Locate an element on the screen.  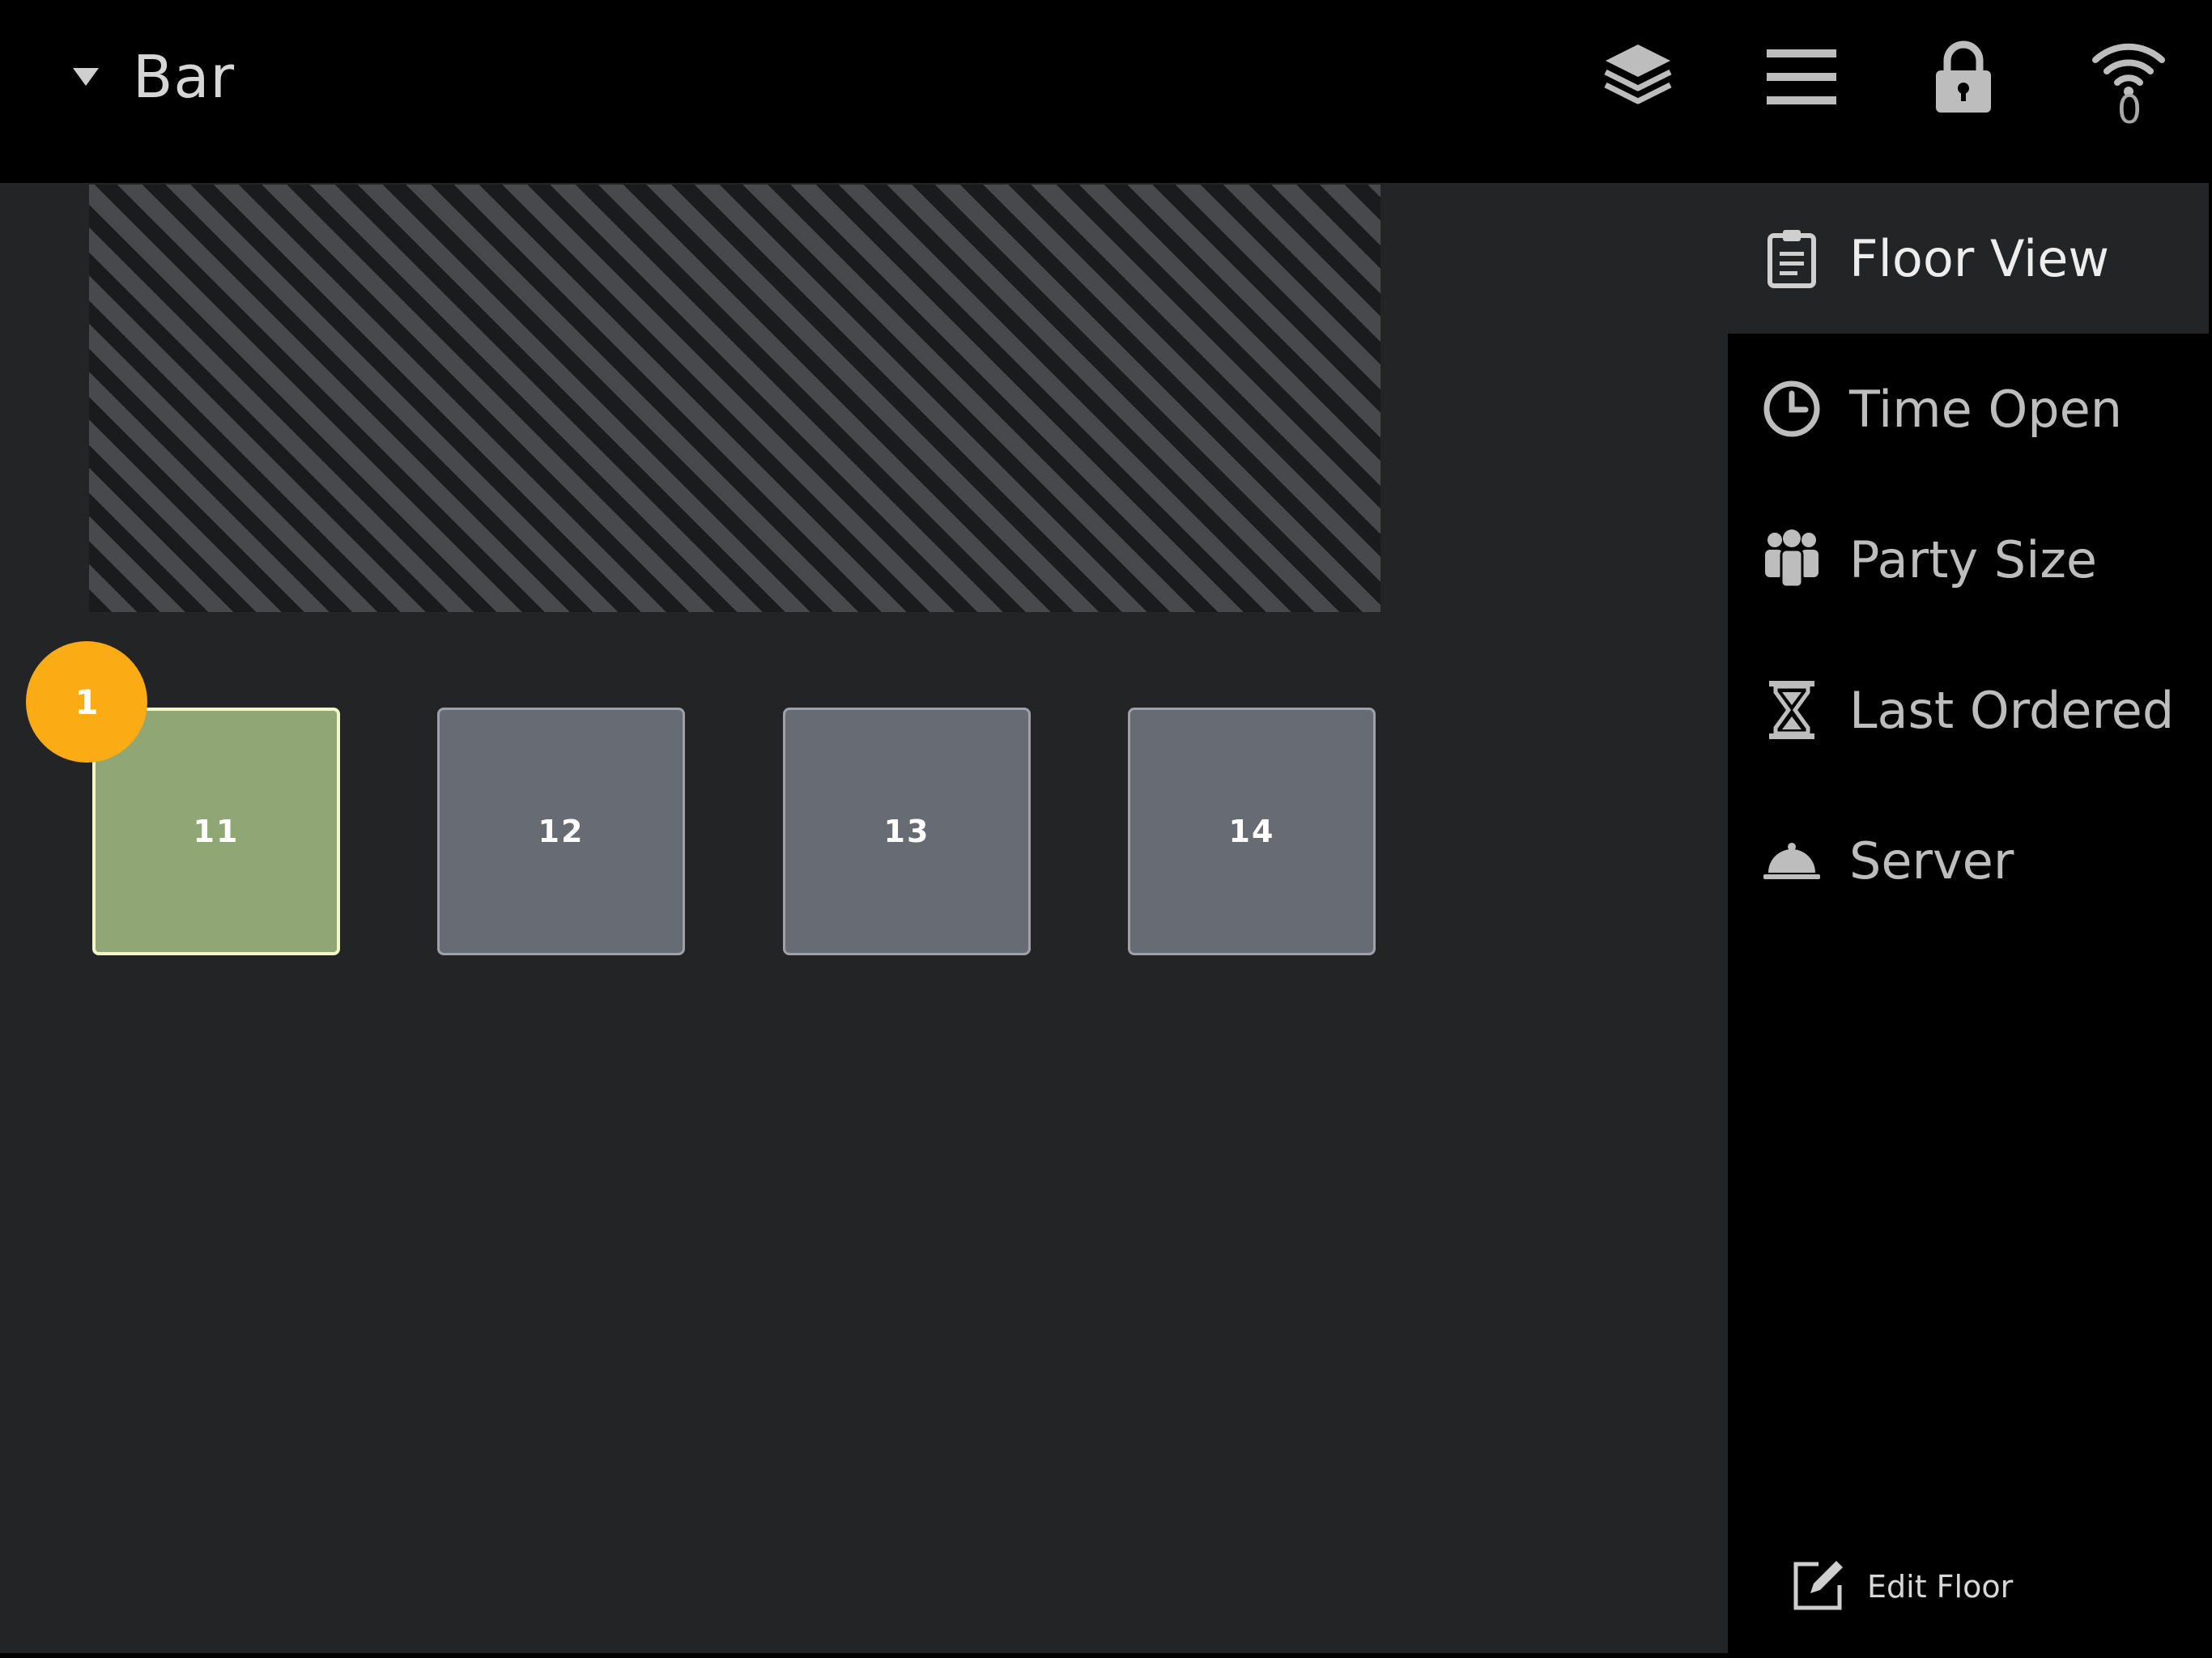
edit-floor-button: Edit Floor is located at coordinates (1902, 1586).